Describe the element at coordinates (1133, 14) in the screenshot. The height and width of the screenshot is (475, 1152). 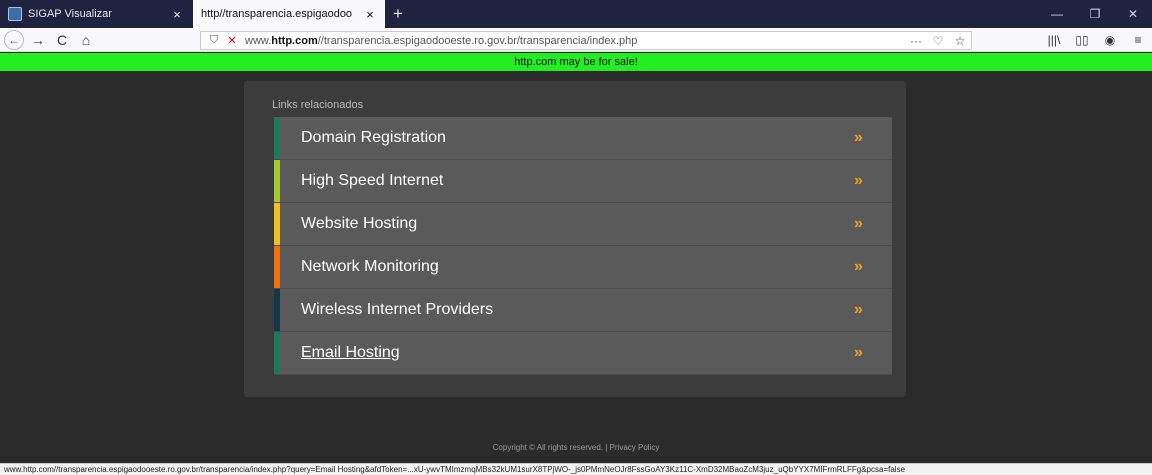
I see `close-window-icon: ✕` at that location.